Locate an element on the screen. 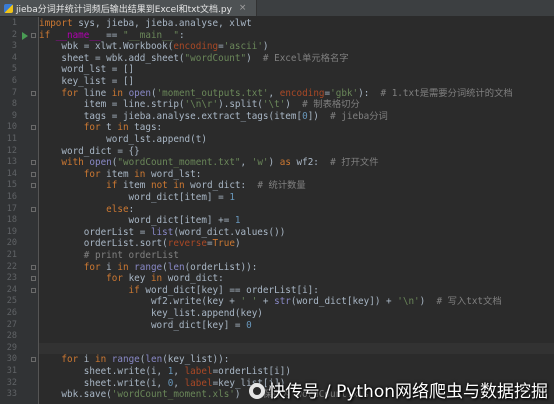 The image size is (554, 404). code-line: for item in word_lst: is located at coordinates (120, 174).